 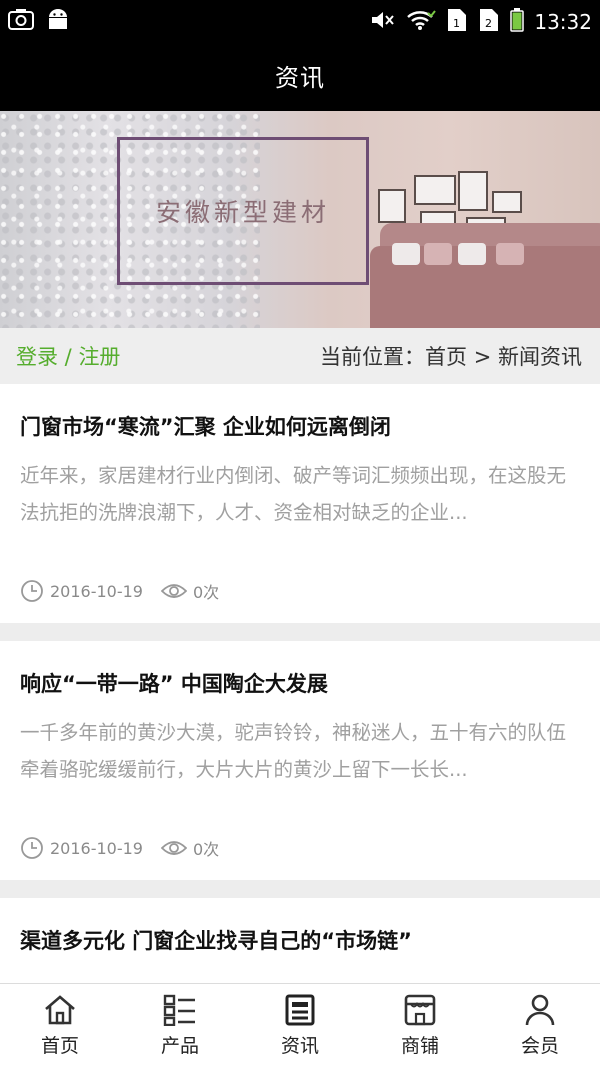 I want to click on login-register: 登录 / 注册, so click(x=68, y=356).